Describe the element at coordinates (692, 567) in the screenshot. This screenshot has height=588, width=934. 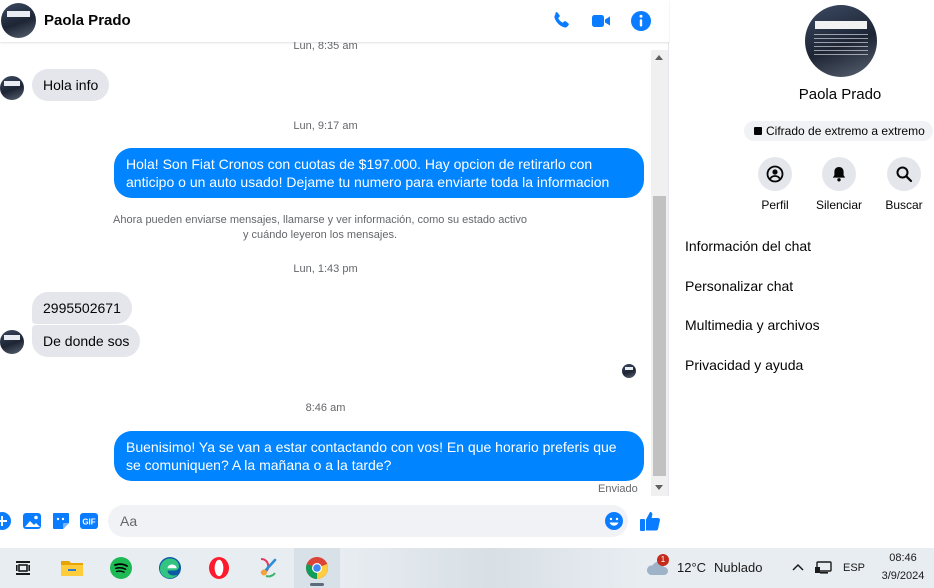
I see `weather-temperature: 12°C` at that location.